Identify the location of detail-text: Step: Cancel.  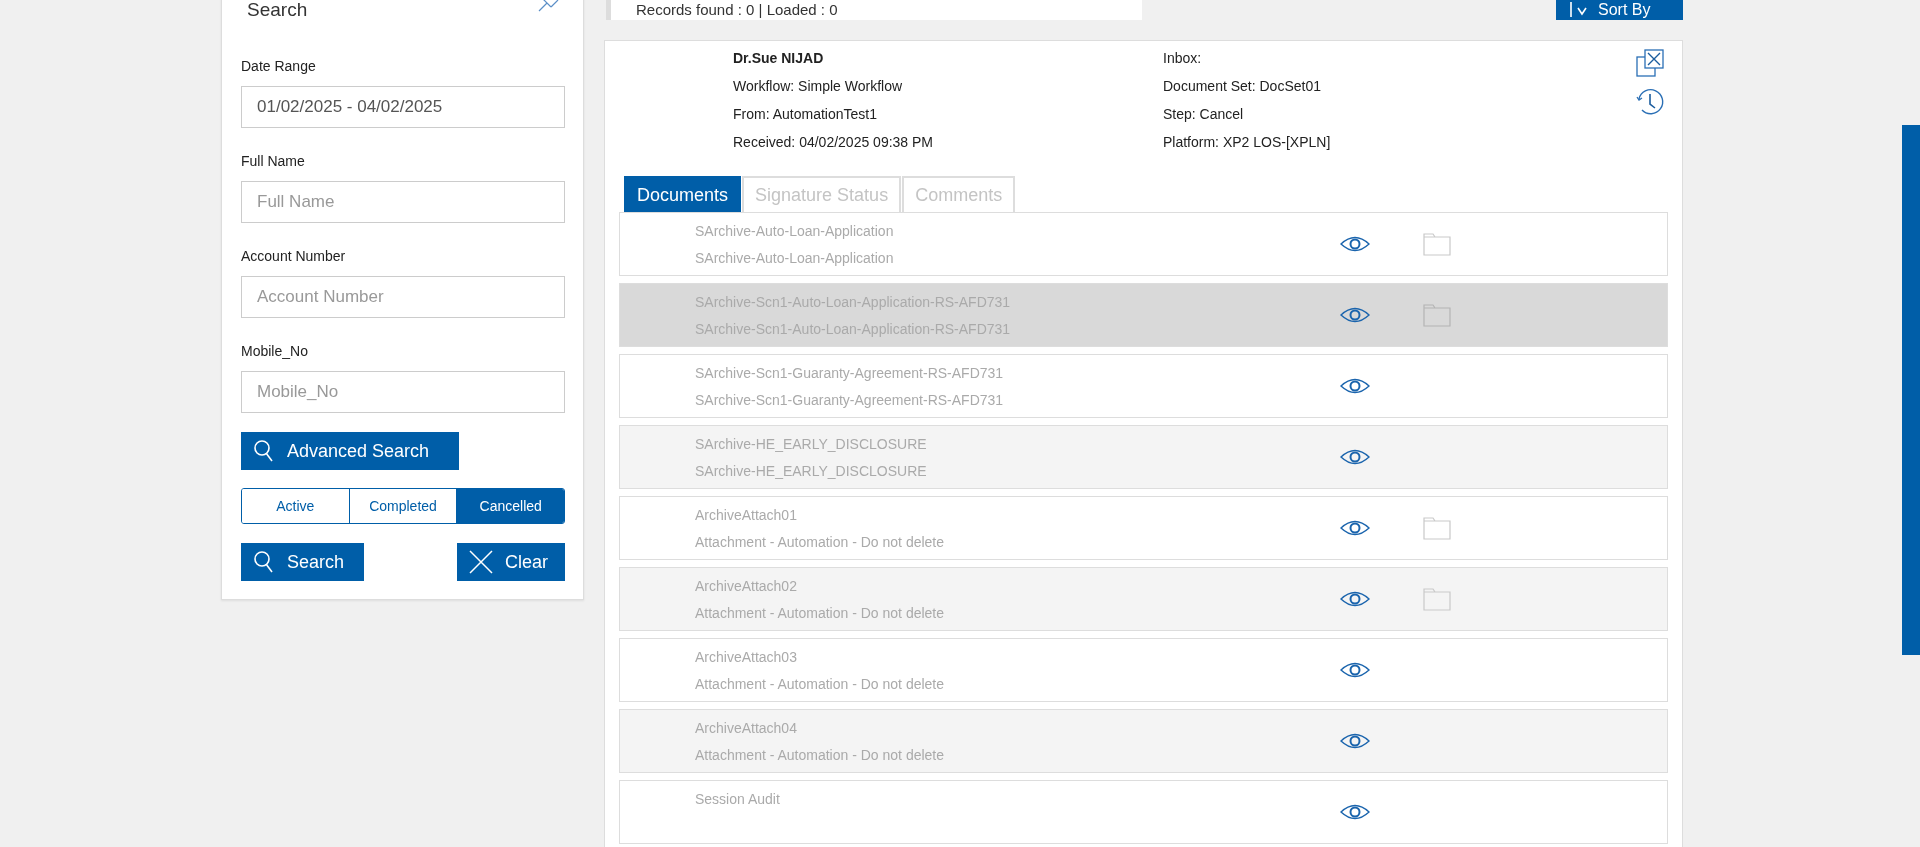
(1204, 114).